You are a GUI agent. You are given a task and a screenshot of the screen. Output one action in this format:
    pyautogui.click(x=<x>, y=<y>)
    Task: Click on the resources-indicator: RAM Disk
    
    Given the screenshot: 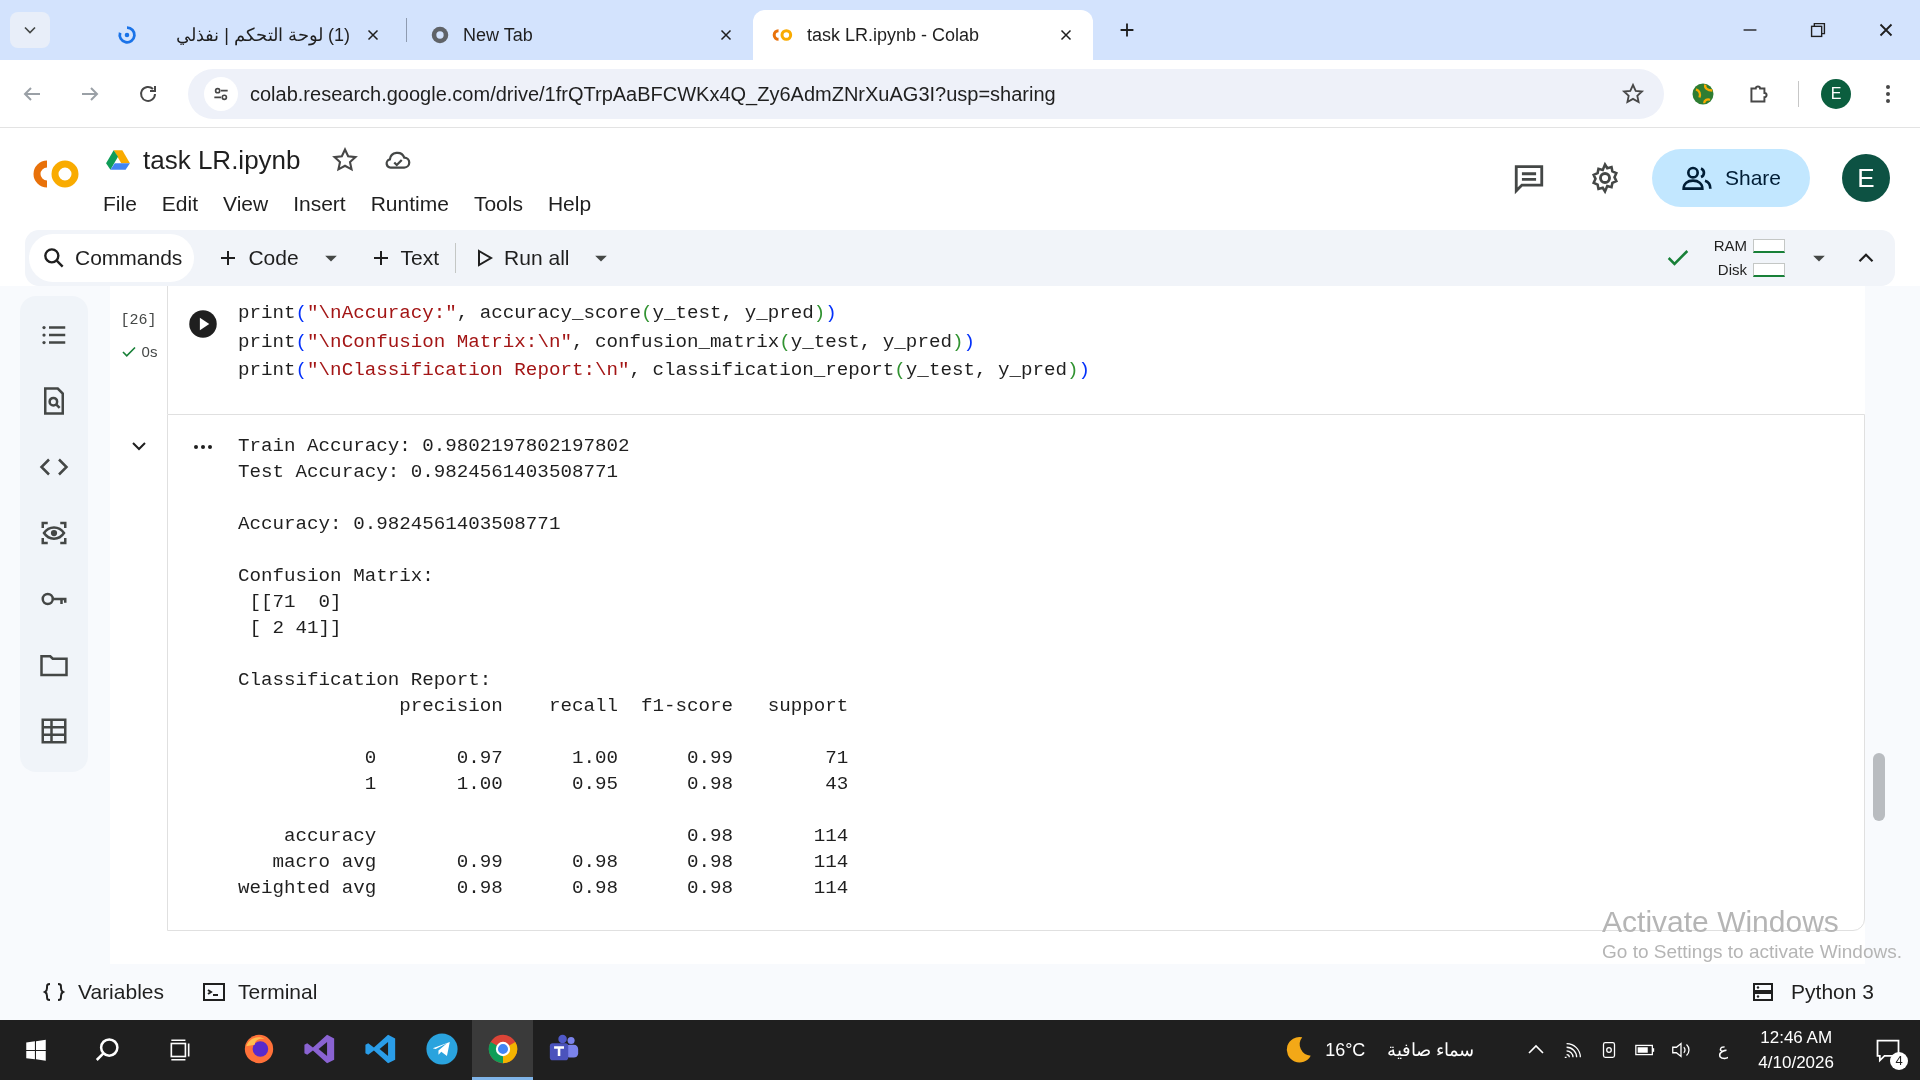 What is the action you would take?
    pyautogui.click(x=1749, y=258)
    